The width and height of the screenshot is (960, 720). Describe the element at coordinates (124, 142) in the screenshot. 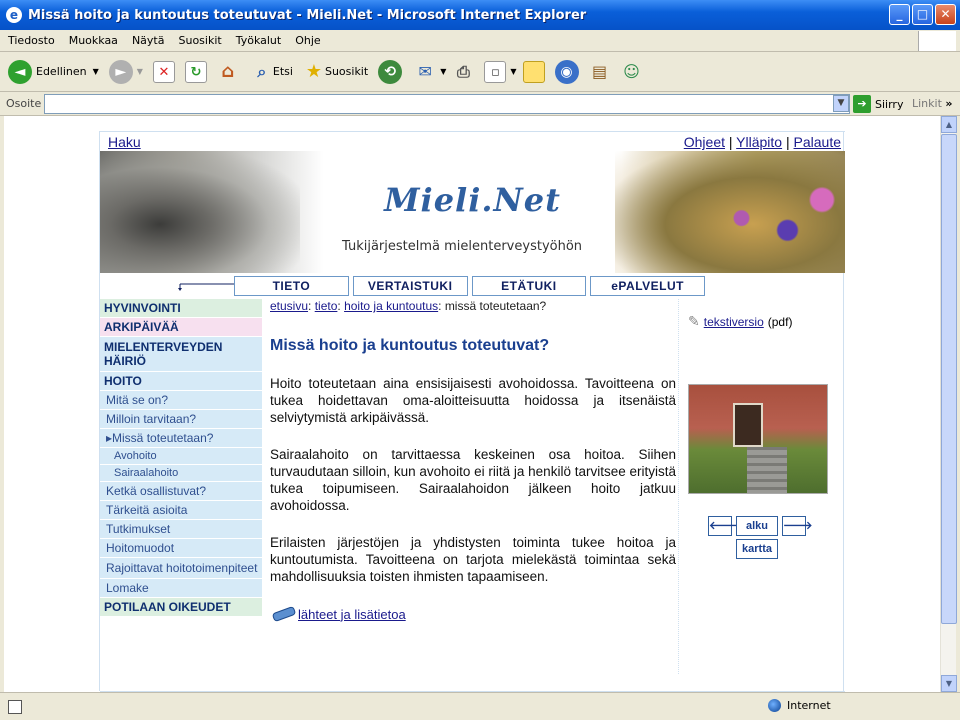

I see `search-link: Haku` at that location.